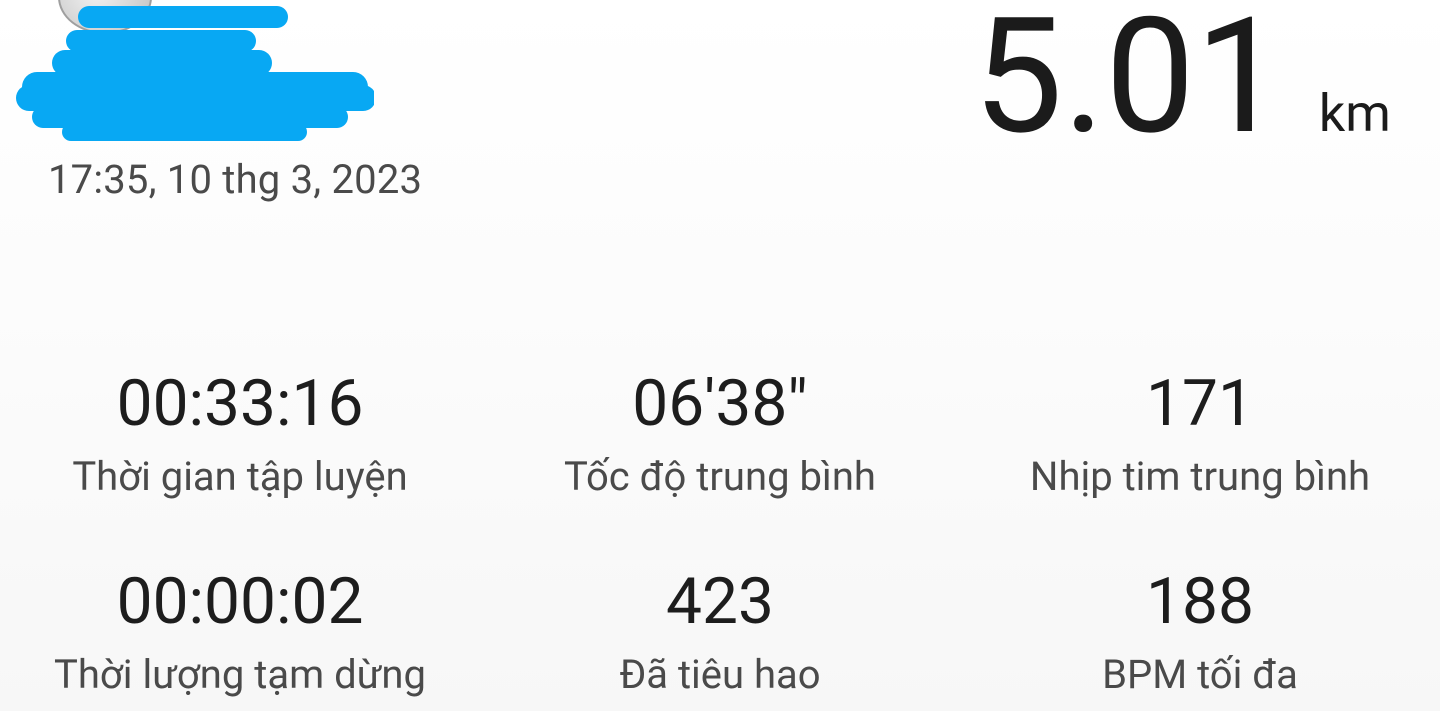 This screenshot has width=1440, height=711. I want to click on stat-value: 00:33:16, so click(240, 403).